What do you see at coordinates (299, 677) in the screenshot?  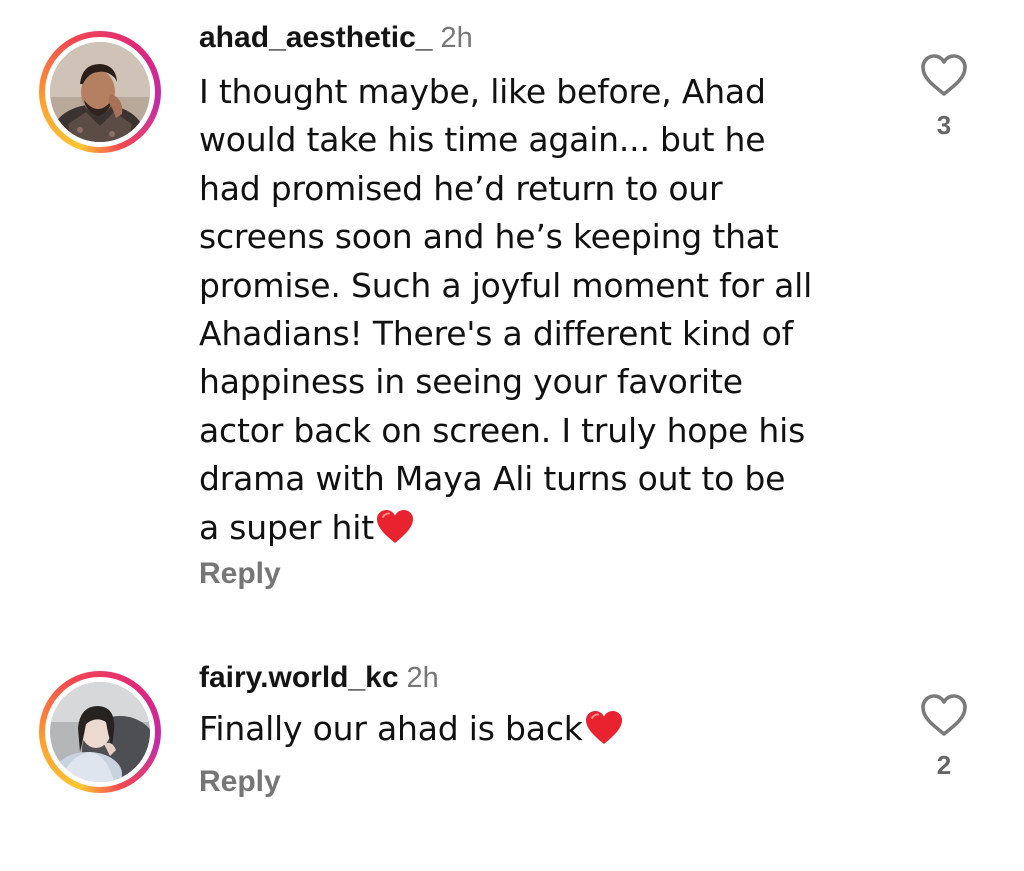 I see `username-link: fairy.world_kc` at bounding box center [299, 677].